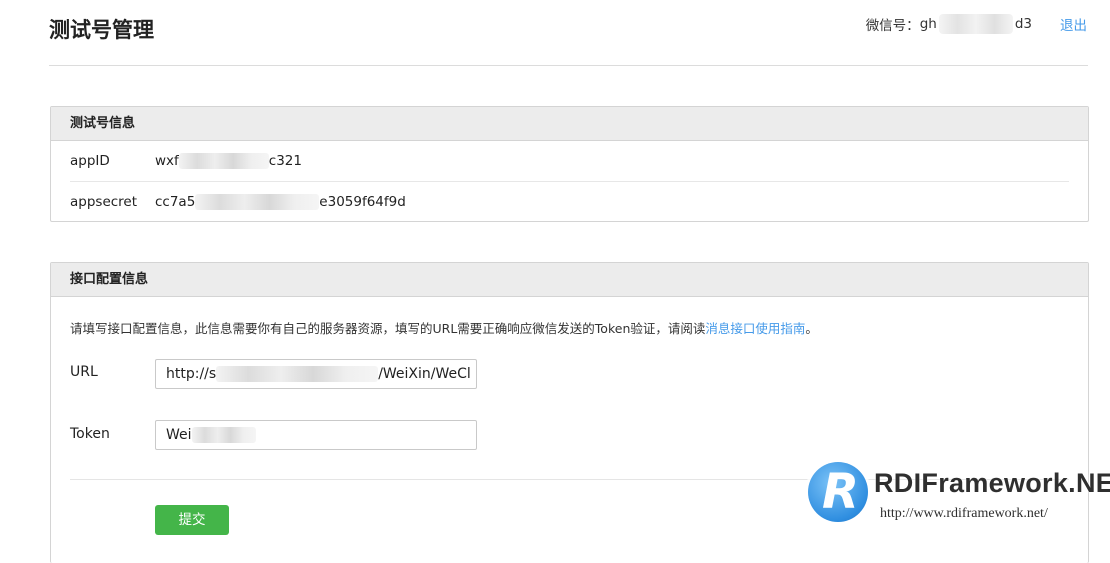 The image size is (1110, 563). What do you see at coordinates (362, 202) in the screenshot?
I see `appsecret-suffix: e3059f64f9d` at bounding box center [362, 202].